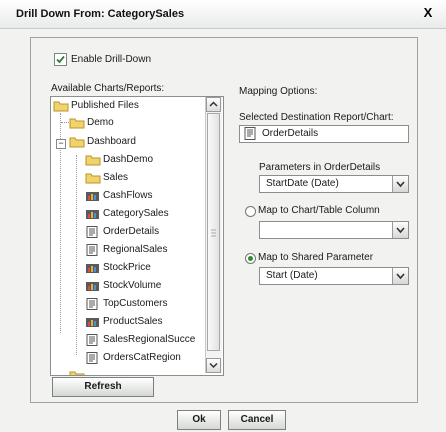  I want to click on map-column-select, so click(334, 230).